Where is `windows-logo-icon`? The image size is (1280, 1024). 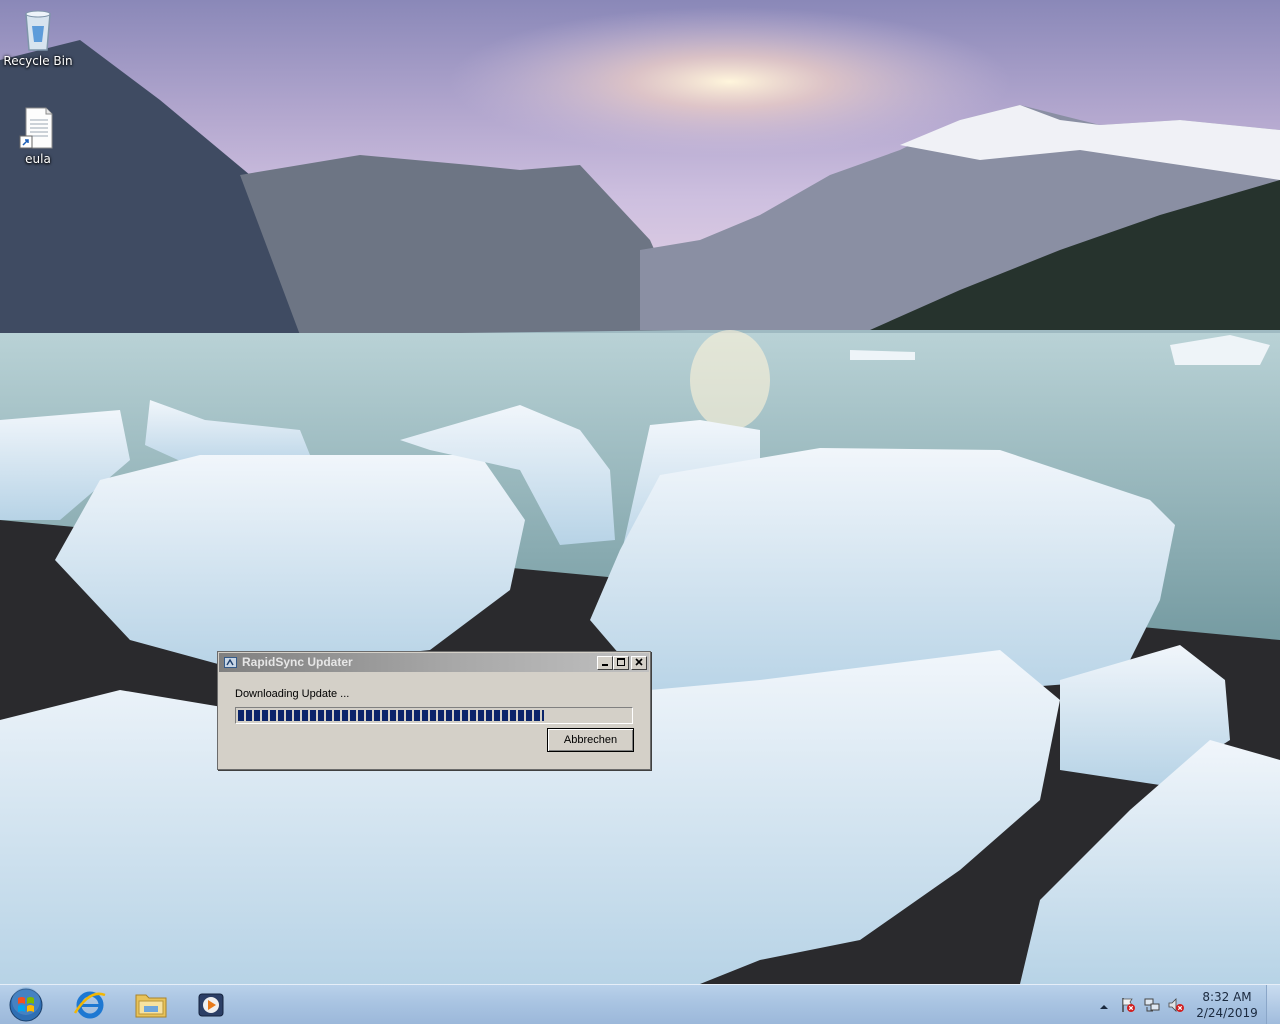 windows-logo-icon is located at coordinates (26, 1005).